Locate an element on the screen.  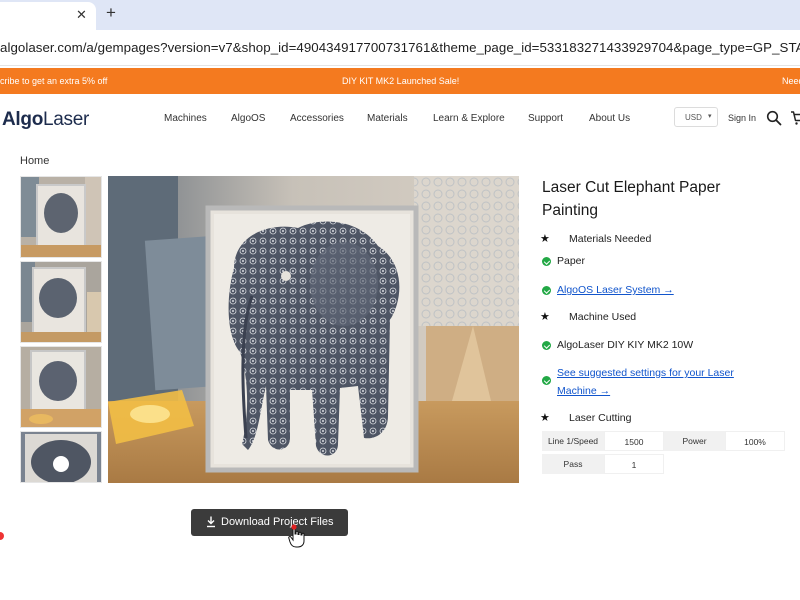
download-button-label: Download Project Files is located at coordinates (277, 522).